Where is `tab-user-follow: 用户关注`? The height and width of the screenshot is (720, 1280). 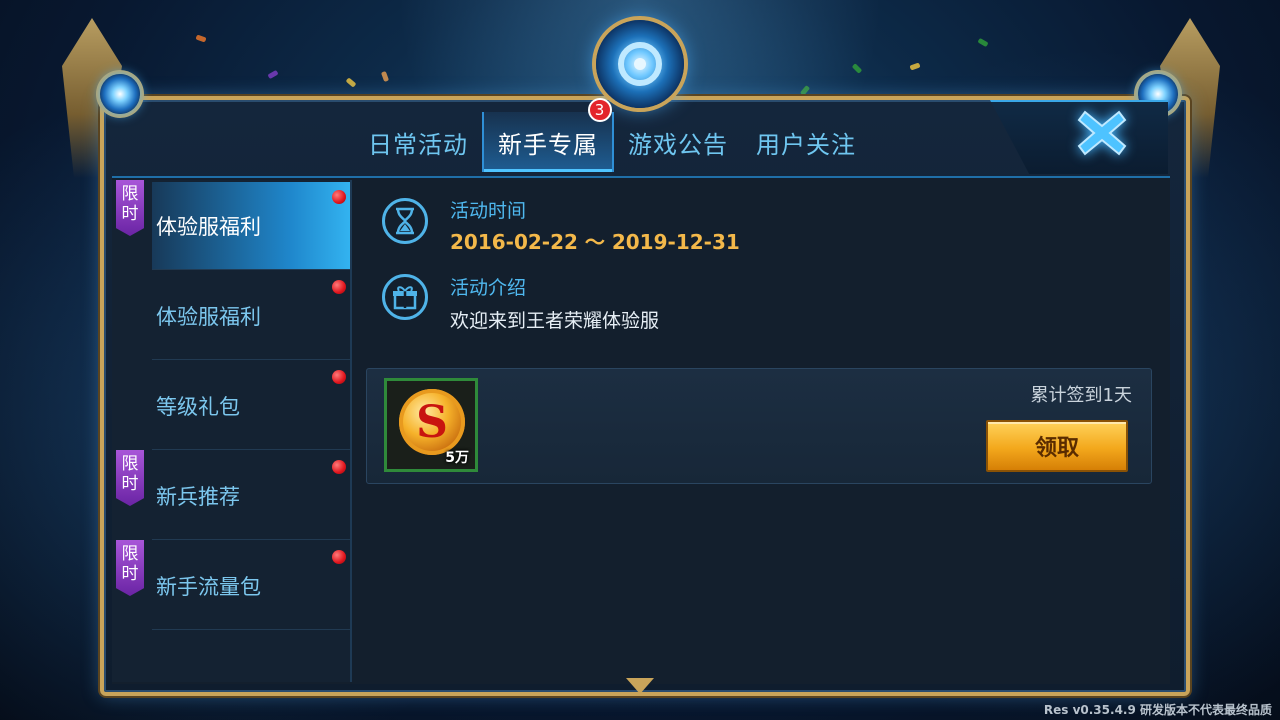 tab-user-follow: 用户关注 is located at coordinates (806, 142).